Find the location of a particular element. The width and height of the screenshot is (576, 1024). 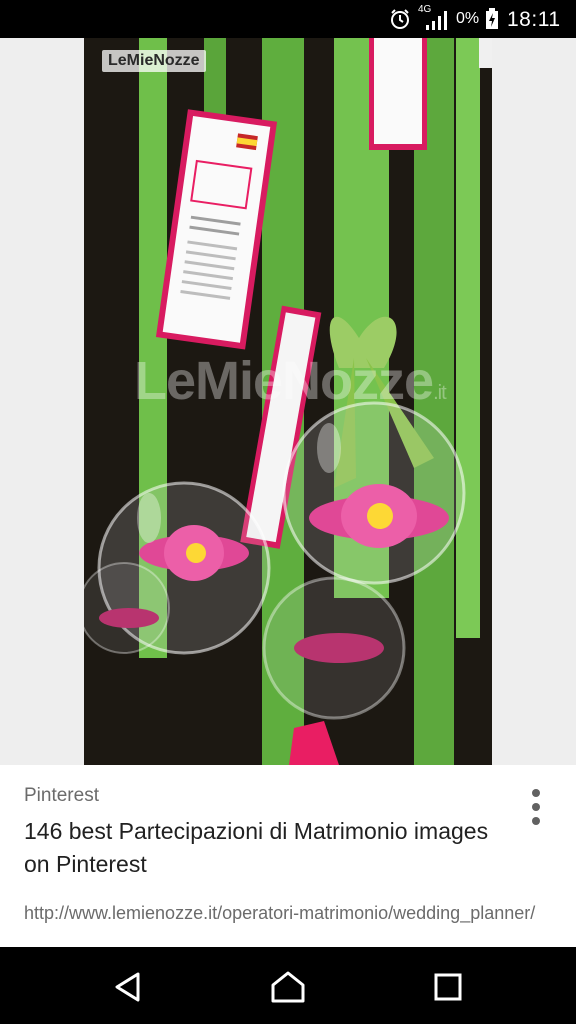

status-bar: 4G 0% 18:11 is located at coordinates (288, 19).